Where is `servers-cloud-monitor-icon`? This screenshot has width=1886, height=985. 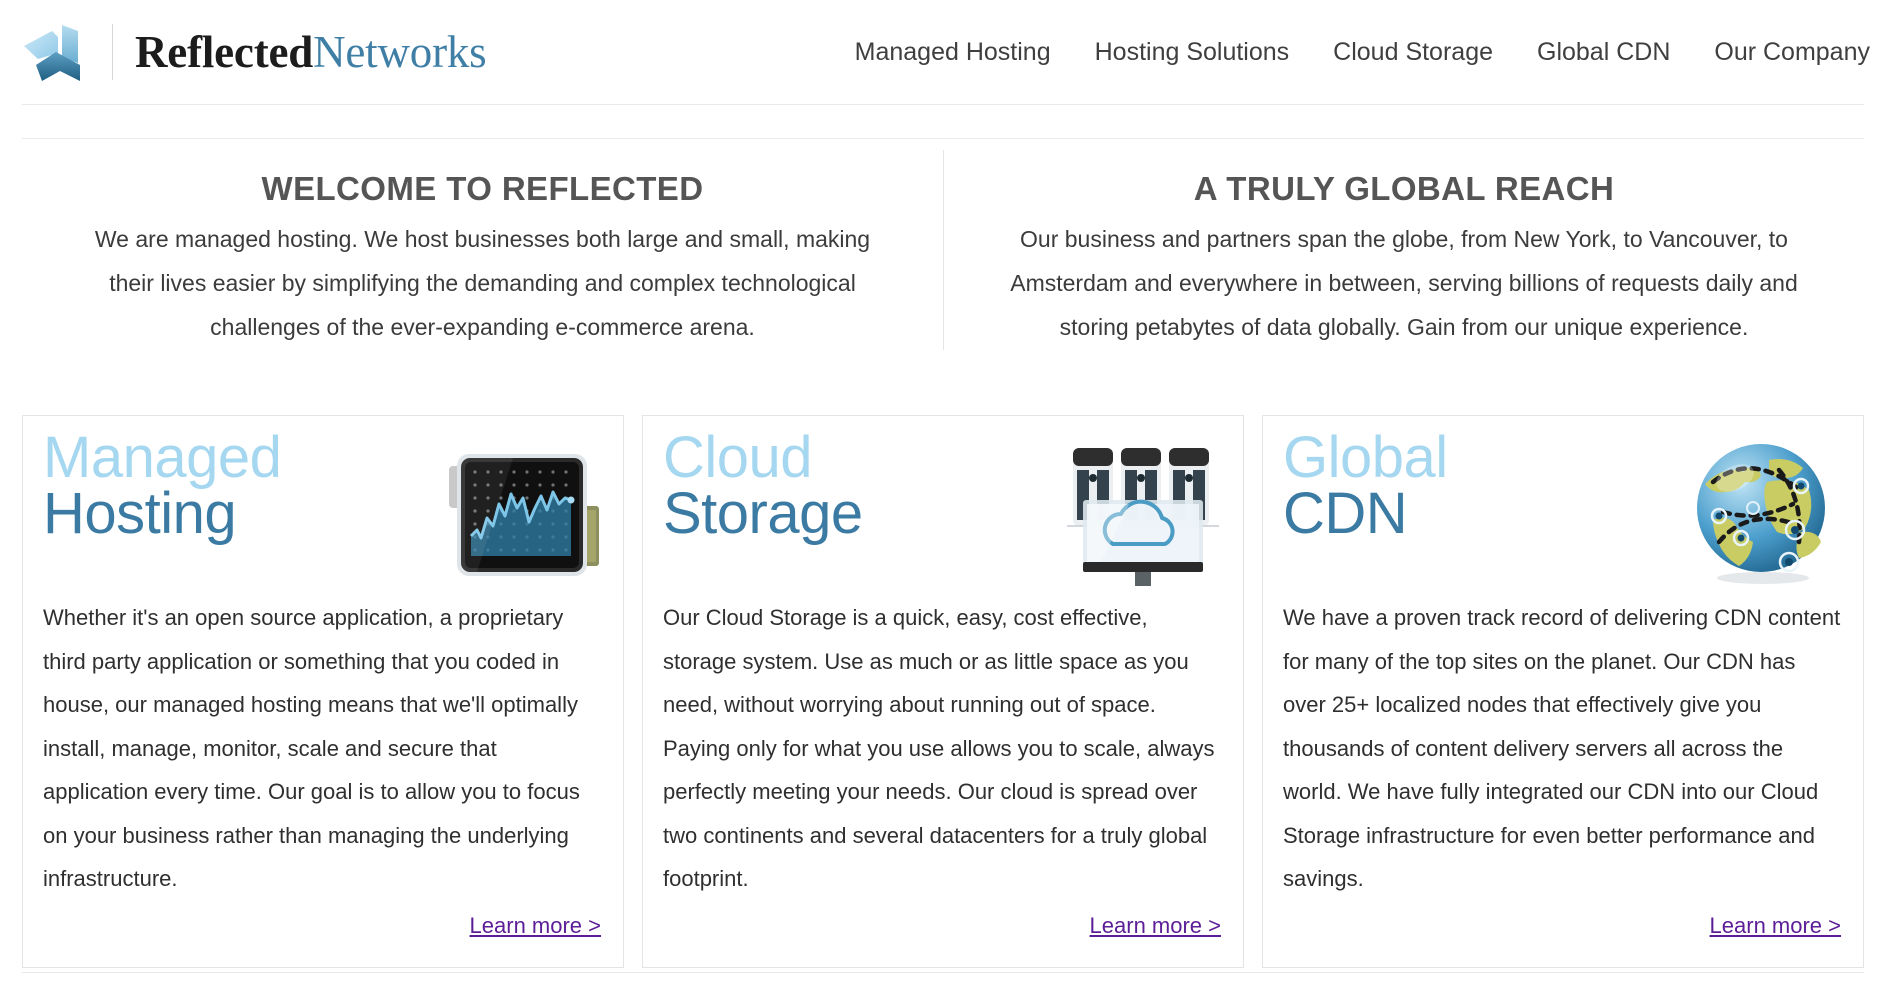 servers-cloud-monitor-icon is located at coordinates (1143, 517).